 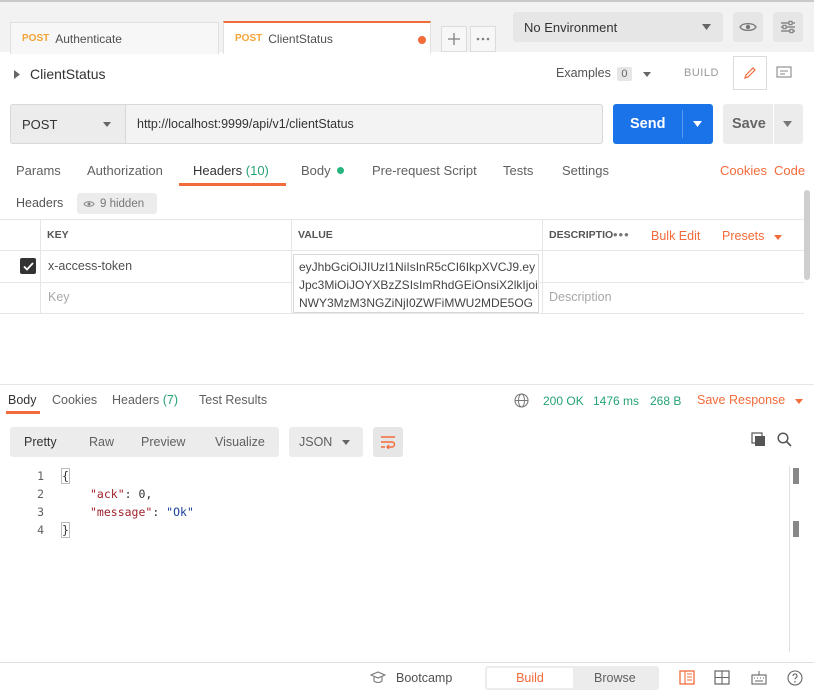 What do you see at coordinates (616, 401) in the screenshot?
I see `response-time: 1476 ms` at bounding box center [616, 401].